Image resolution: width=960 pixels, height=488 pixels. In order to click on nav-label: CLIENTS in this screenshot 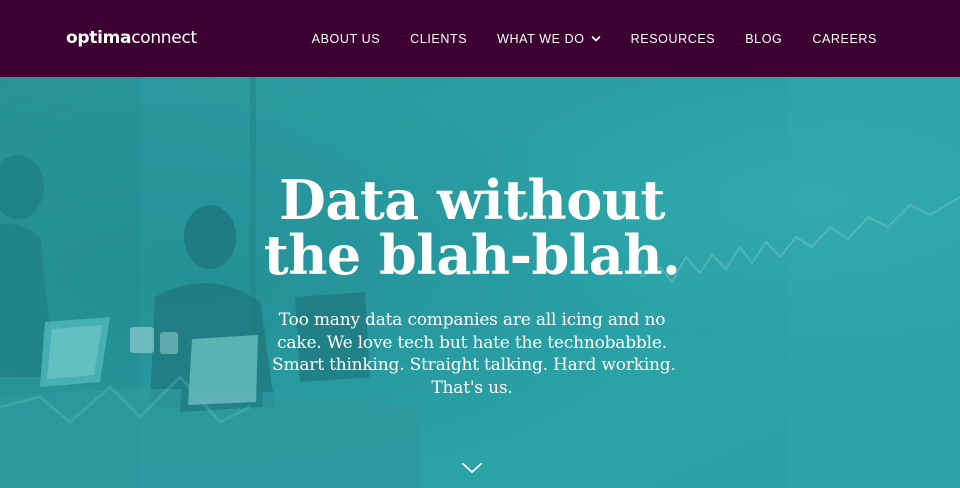, I will do `click(439, 38)`.